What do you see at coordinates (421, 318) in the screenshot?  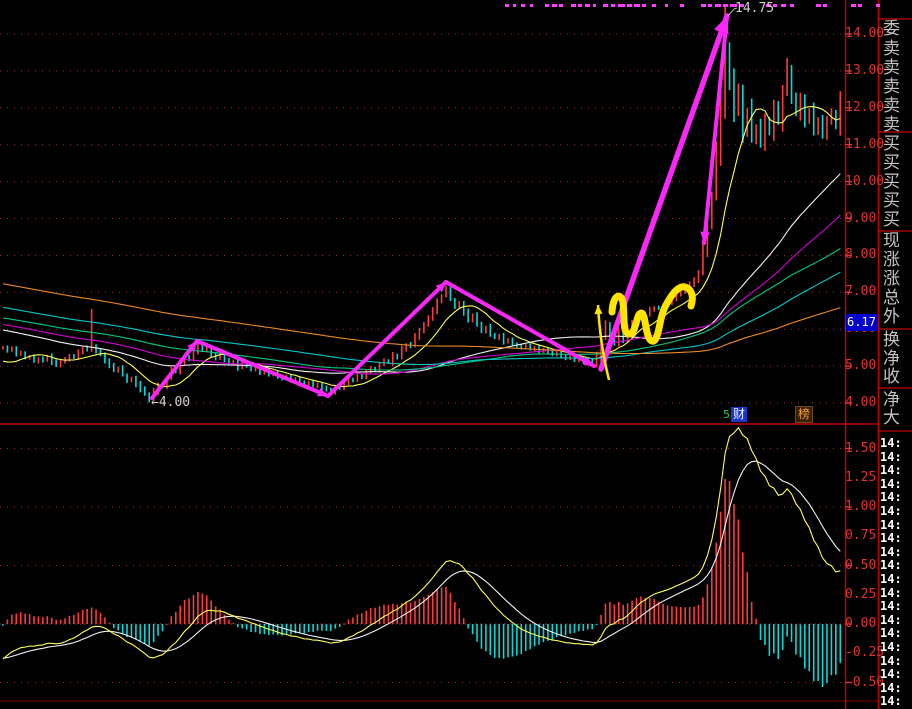 I see `ma-line-MA110` at bounding box center [421, 318].